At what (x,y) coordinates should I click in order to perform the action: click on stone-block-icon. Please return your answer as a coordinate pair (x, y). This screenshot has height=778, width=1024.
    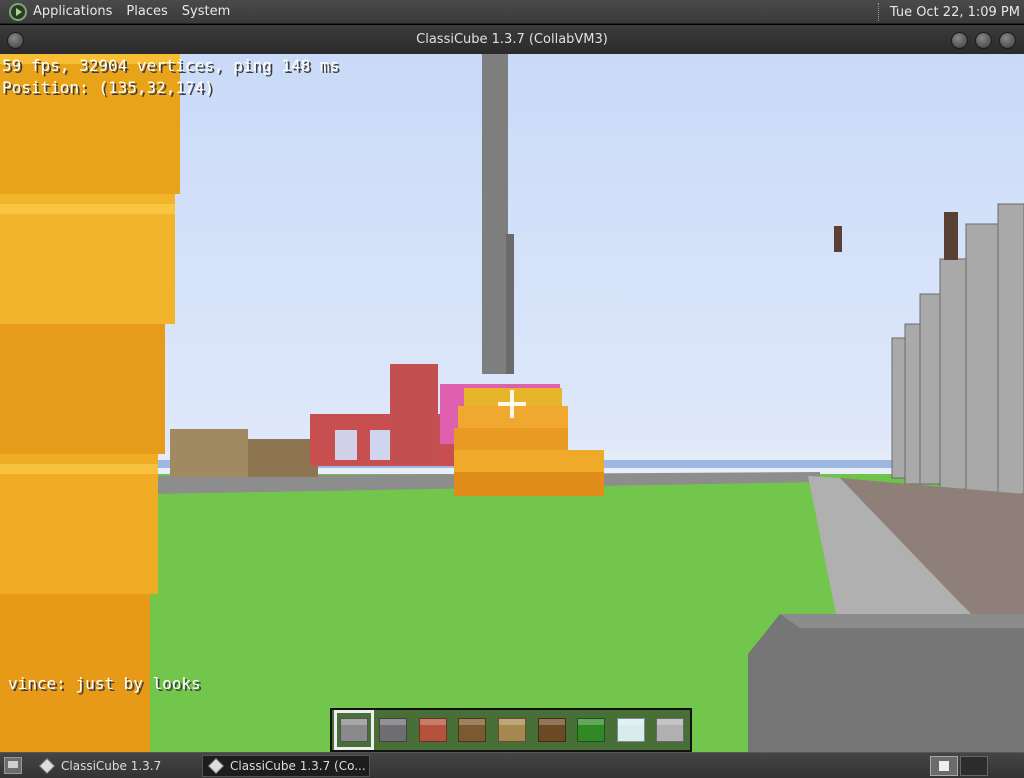
    Looking at the image, I should click on (353, 730).